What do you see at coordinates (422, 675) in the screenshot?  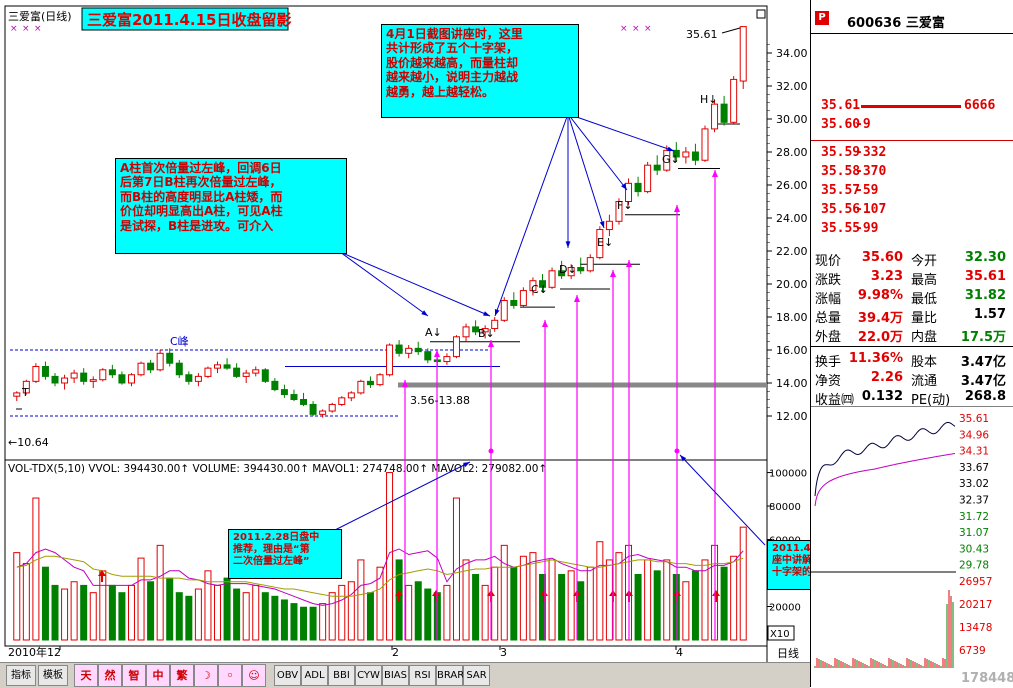 I see `tab-rsi: RSI` at bounding box center [422, 675].